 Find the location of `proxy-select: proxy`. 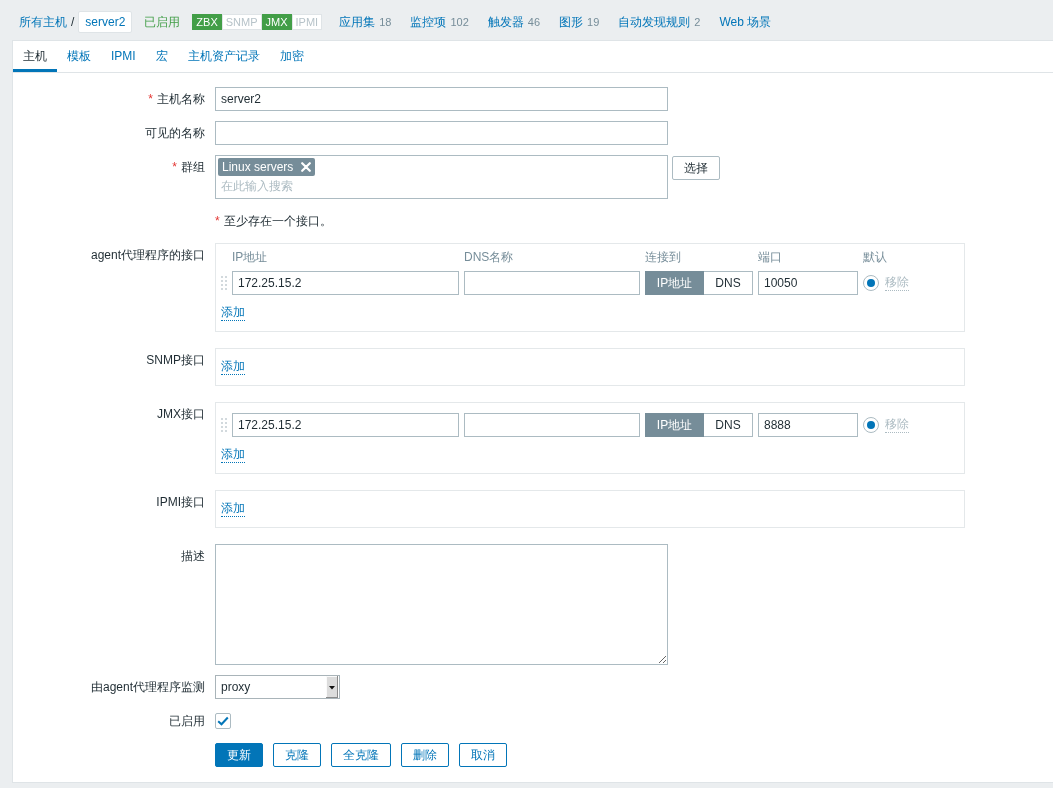

proxy-select: proxy is located at coordinates (277, 687).